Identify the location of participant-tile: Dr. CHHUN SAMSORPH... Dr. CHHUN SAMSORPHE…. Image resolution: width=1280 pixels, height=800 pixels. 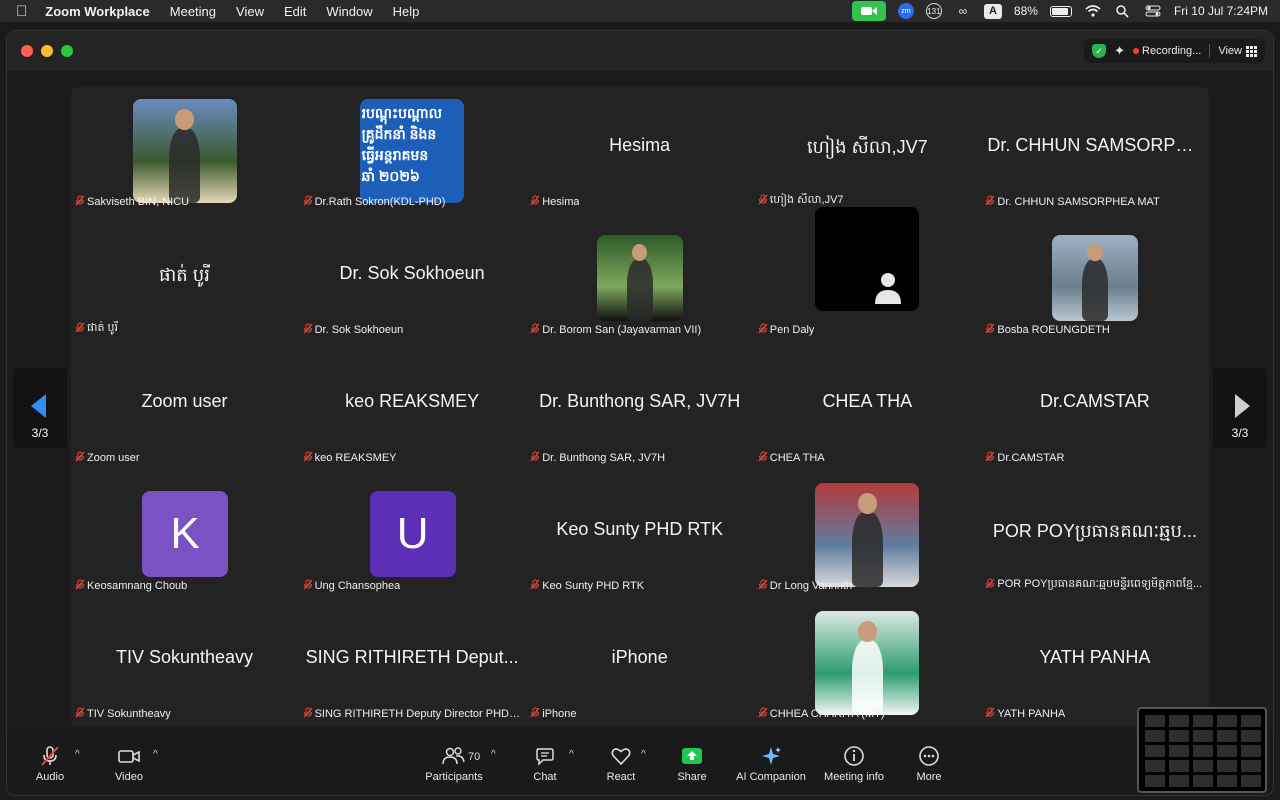
(1094, 151).